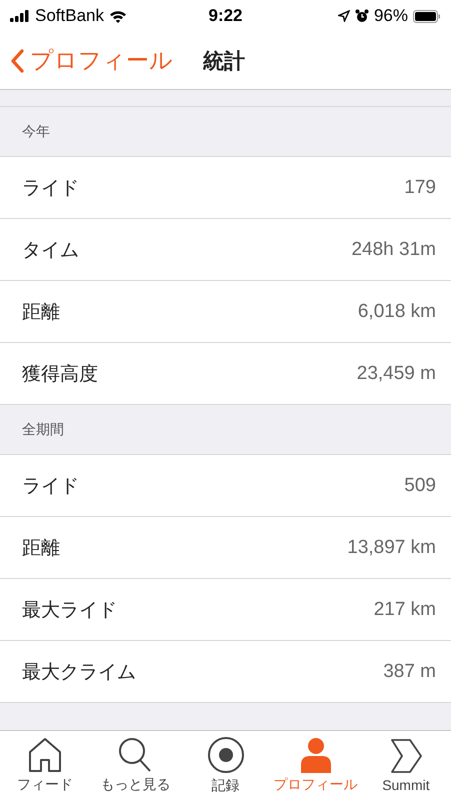 This screenshot has width=451, height=800. I want to click on stat-value: 387 m, so click(409, 671).